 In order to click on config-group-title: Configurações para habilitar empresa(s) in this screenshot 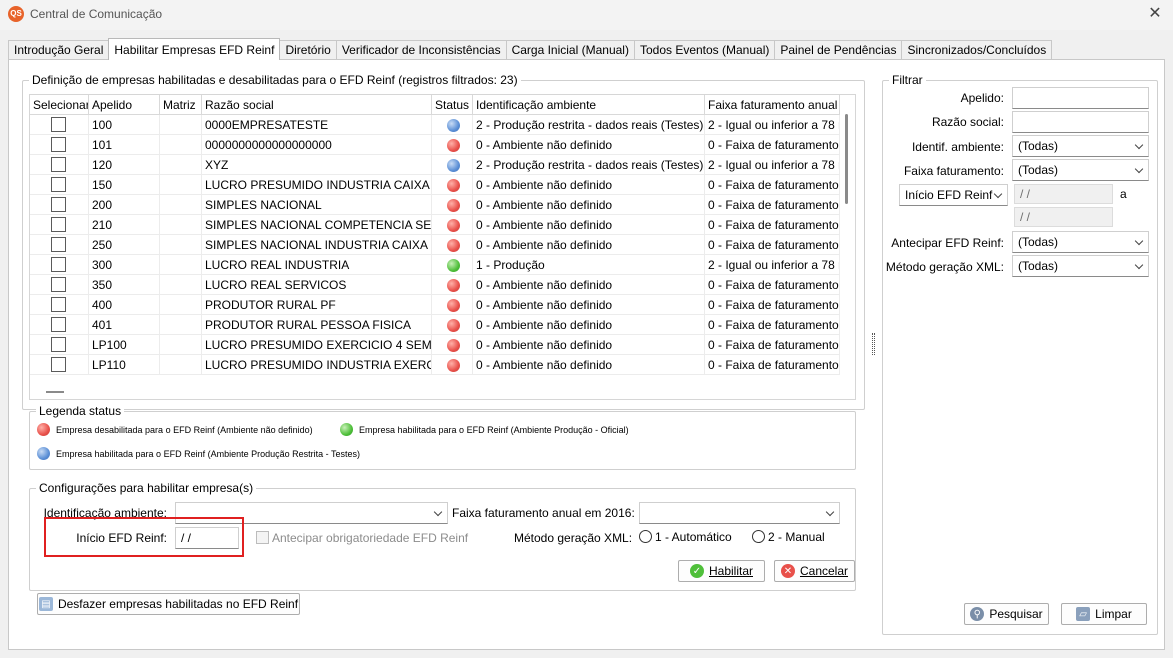, I will do `click(146, 488)`.